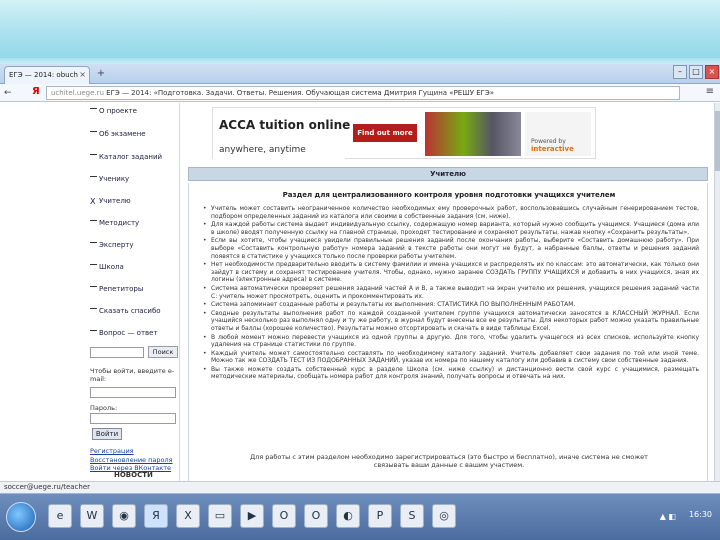  I want to click on tray-icons: ▲ ◧, so click(668, 516).